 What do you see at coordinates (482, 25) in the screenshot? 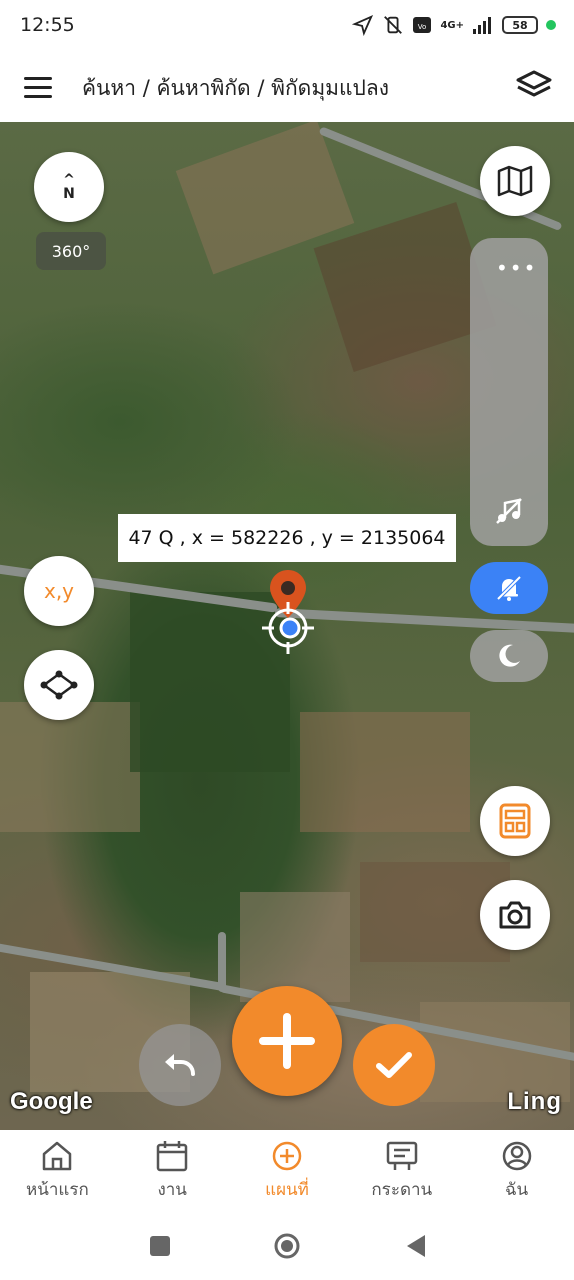
I see `signal-icon` at bounding box center [482, 25].